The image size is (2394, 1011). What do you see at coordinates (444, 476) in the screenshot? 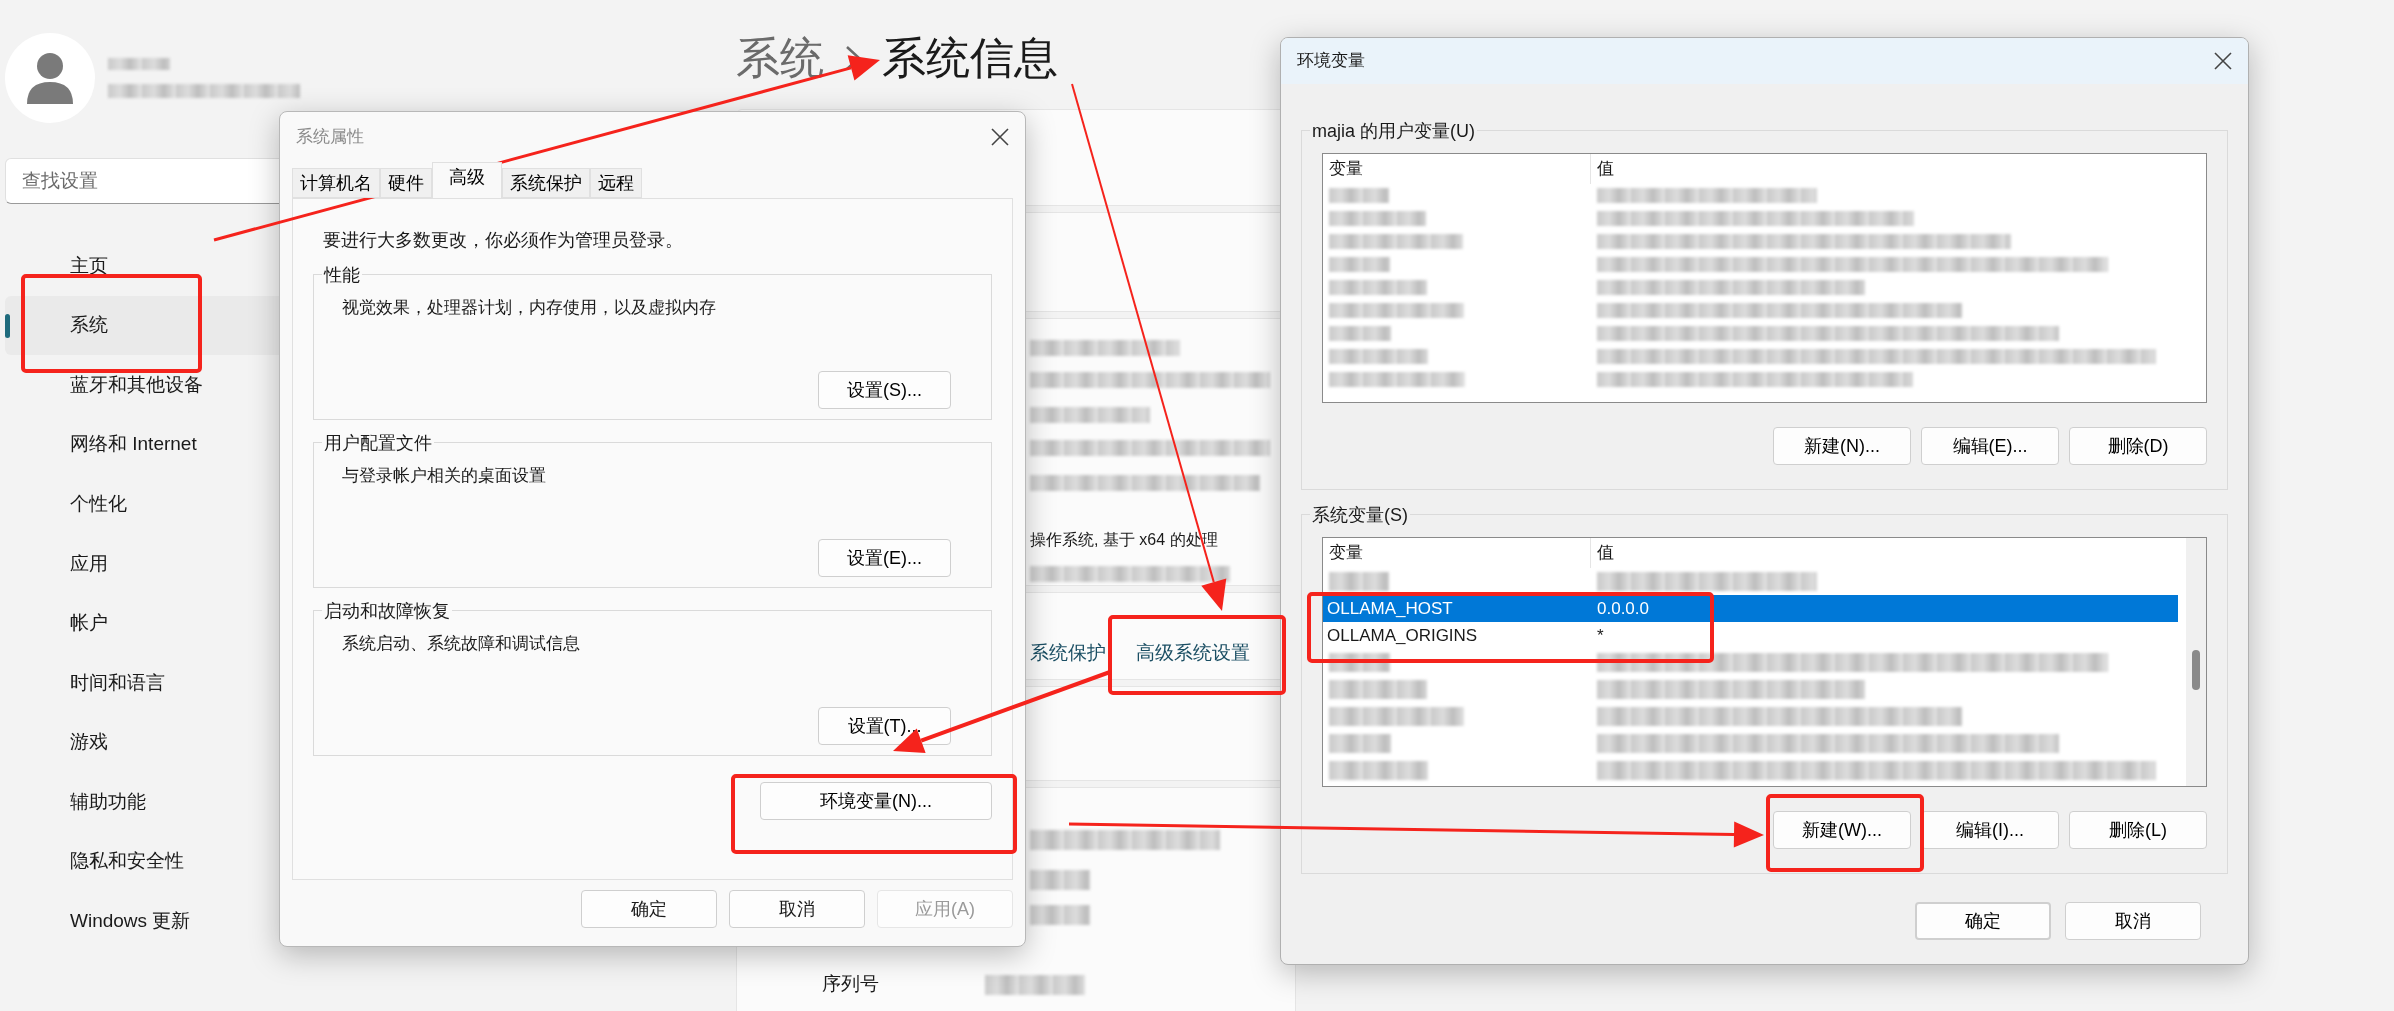
I see `group-description: 与登录帐户相关的桌面设置` at bounding box center [444, 476].